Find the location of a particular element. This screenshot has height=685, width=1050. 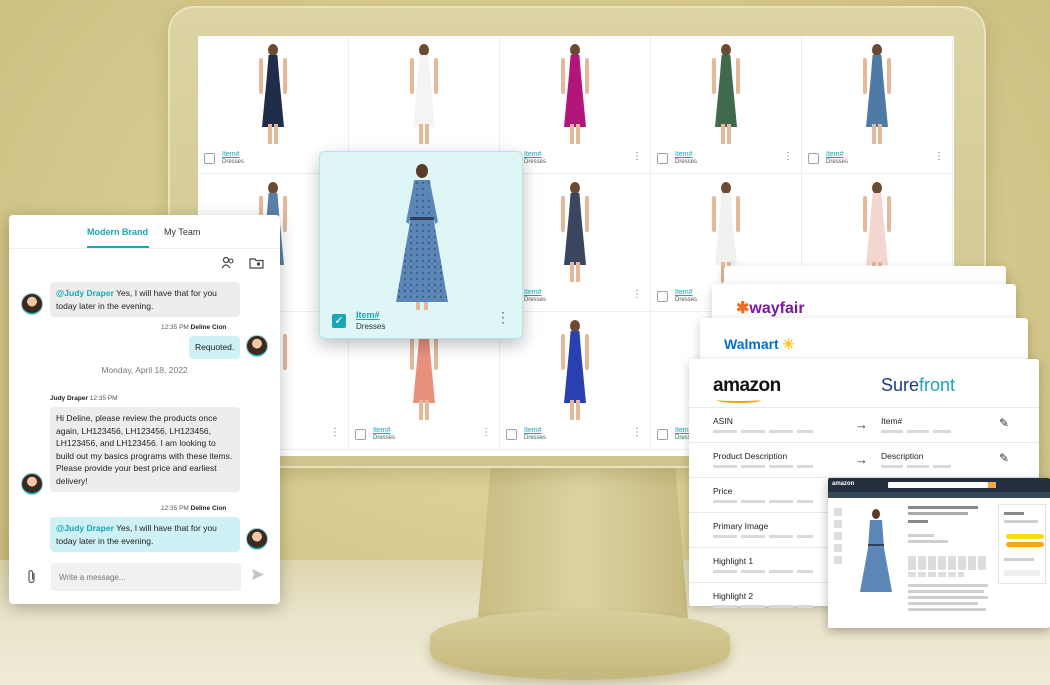

date-separator: Monday, April 18, 2022 is located at coordinates (144, 370).